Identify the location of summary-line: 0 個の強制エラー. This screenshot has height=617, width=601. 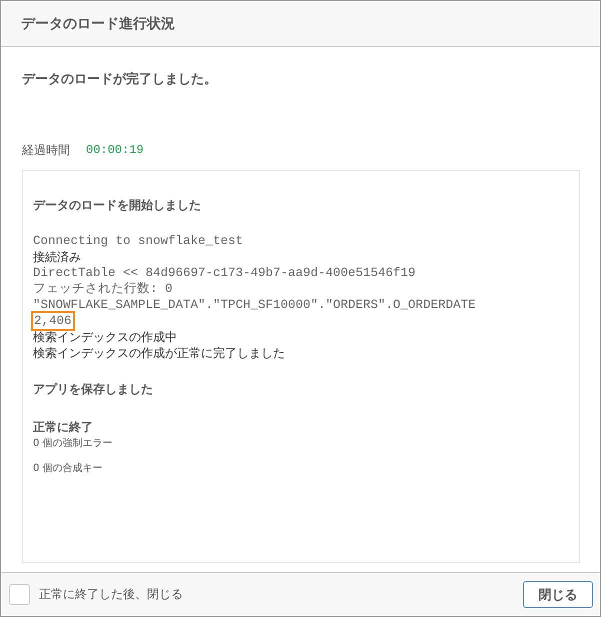
(73, 443).